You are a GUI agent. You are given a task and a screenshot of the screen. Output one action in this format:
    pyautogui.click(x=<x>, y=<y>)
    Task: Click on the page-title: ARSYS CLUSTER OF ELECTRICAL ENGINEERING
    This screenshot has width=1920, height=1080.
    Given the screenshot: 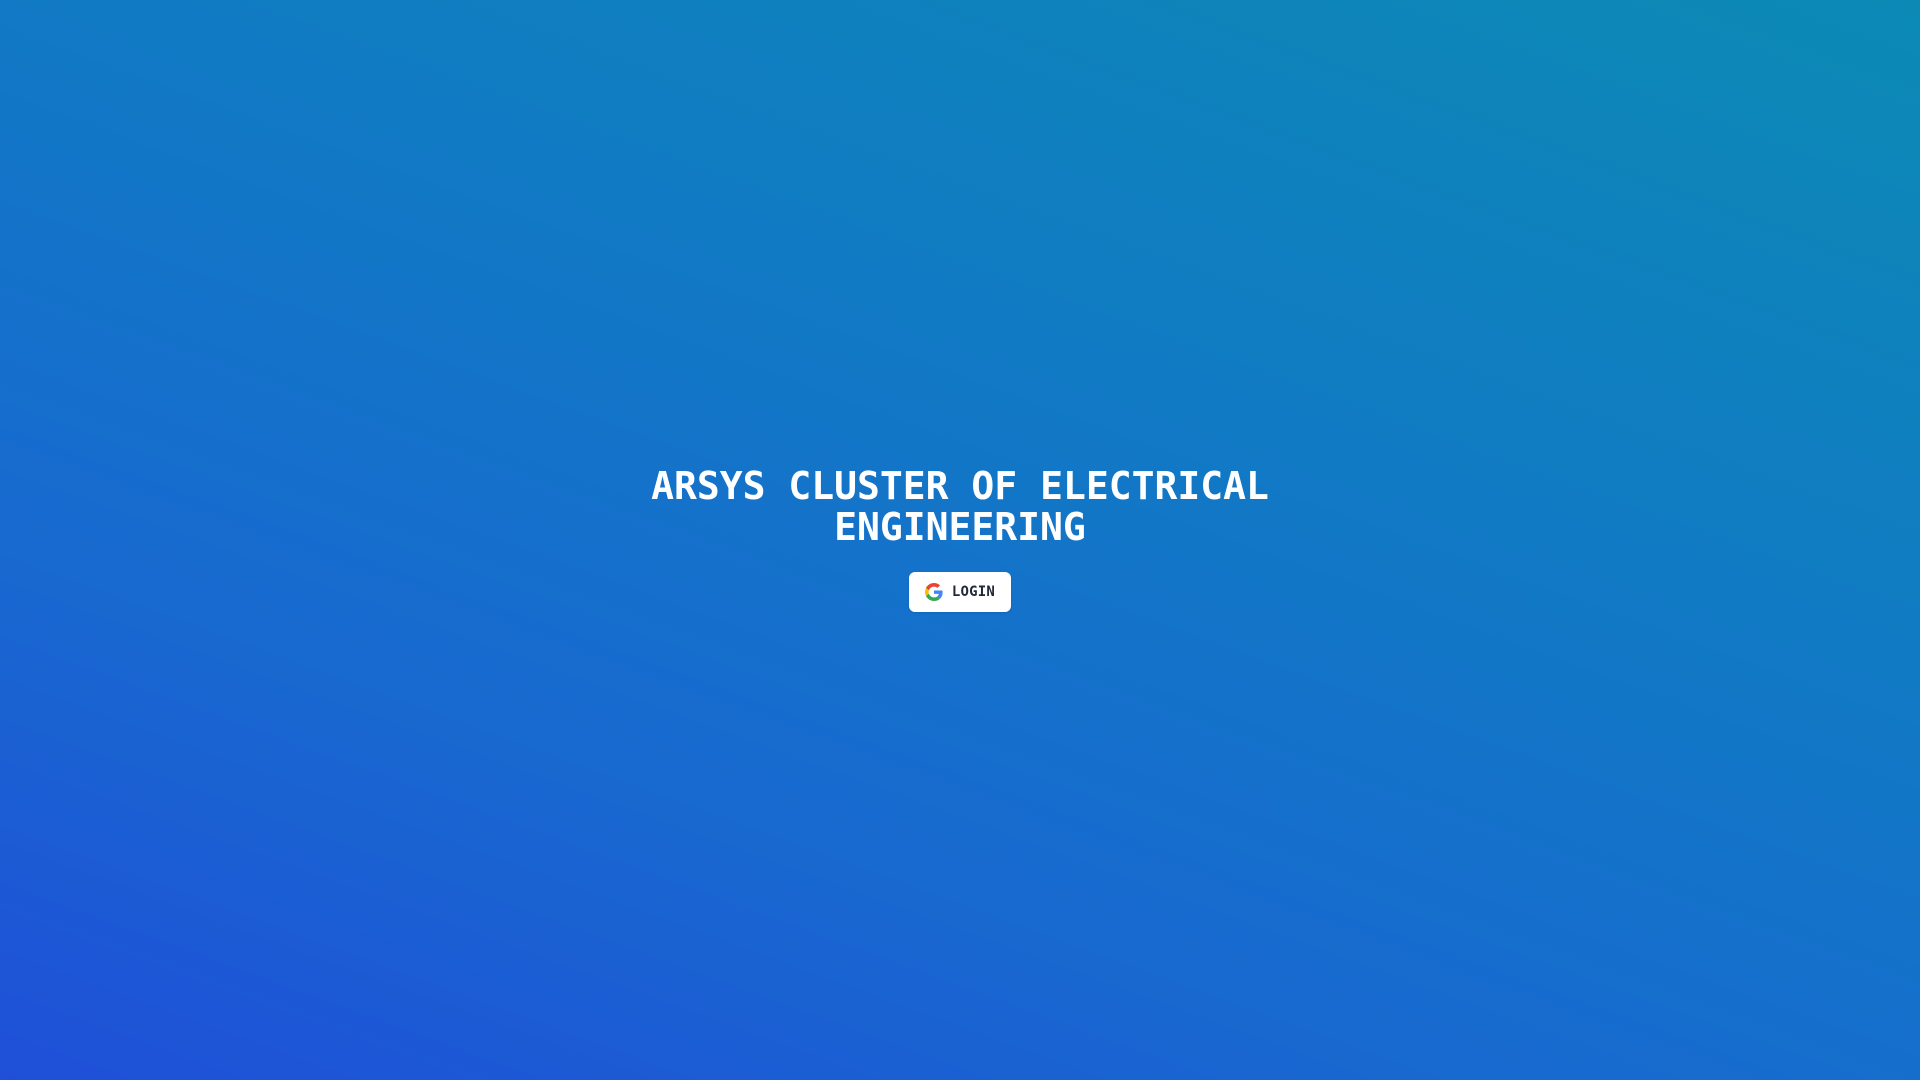 What is the action you would take?
    pyautogui.click(x=960, y=506)
    